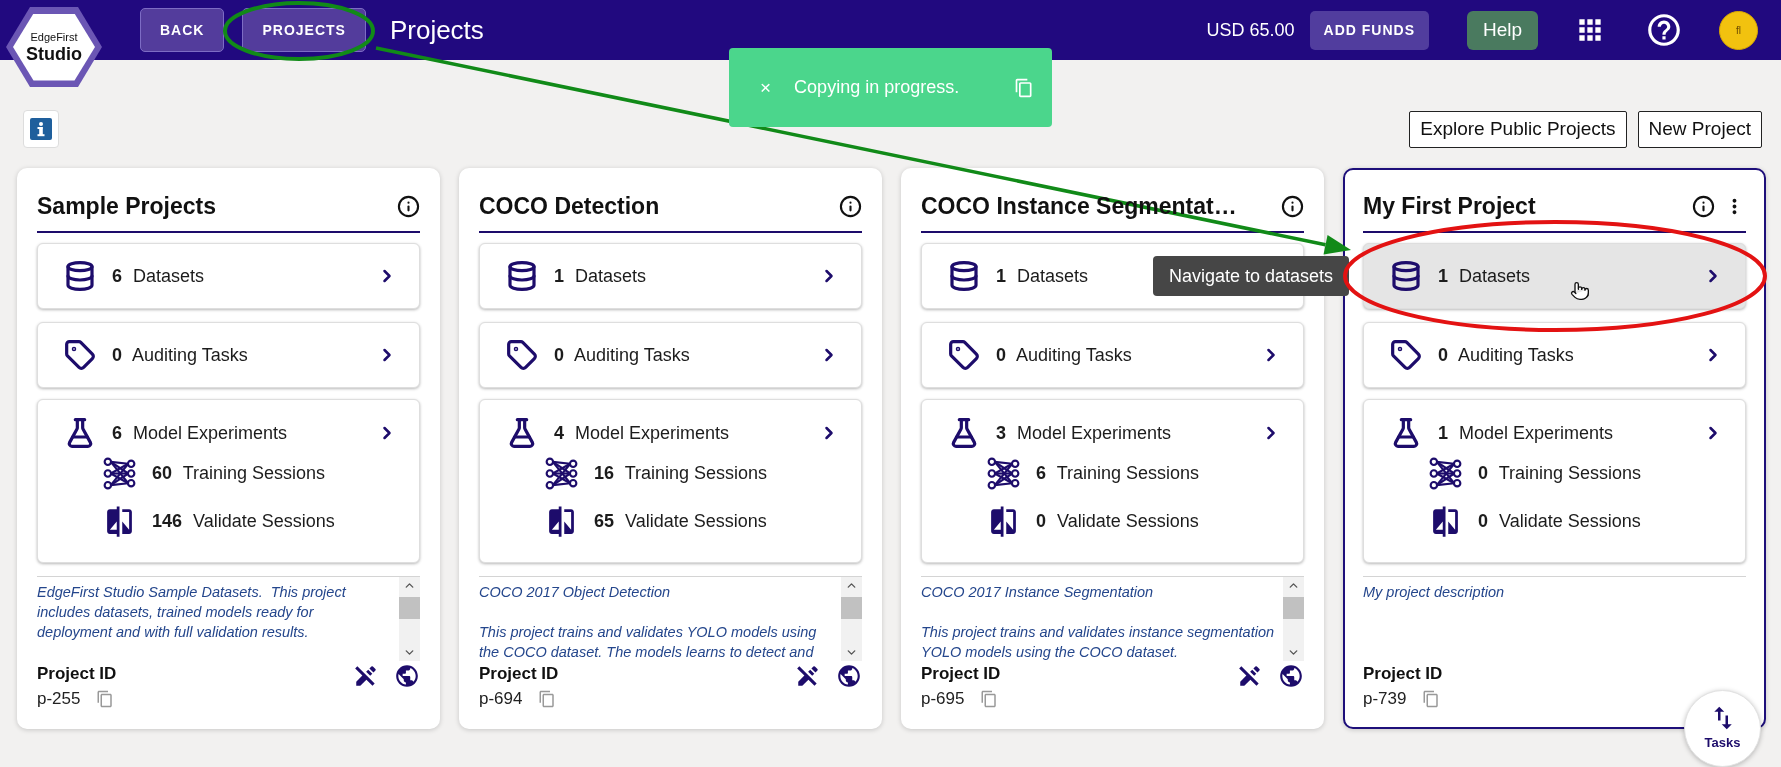  What do you see at coordinates (1098, 622) in the screenshot?
I see `project-description: COCO 2017 Instance Segmentation This project trains and validates instance segmentation YOLO models using the COCO dataset.` at bounding box center [1098, 622].